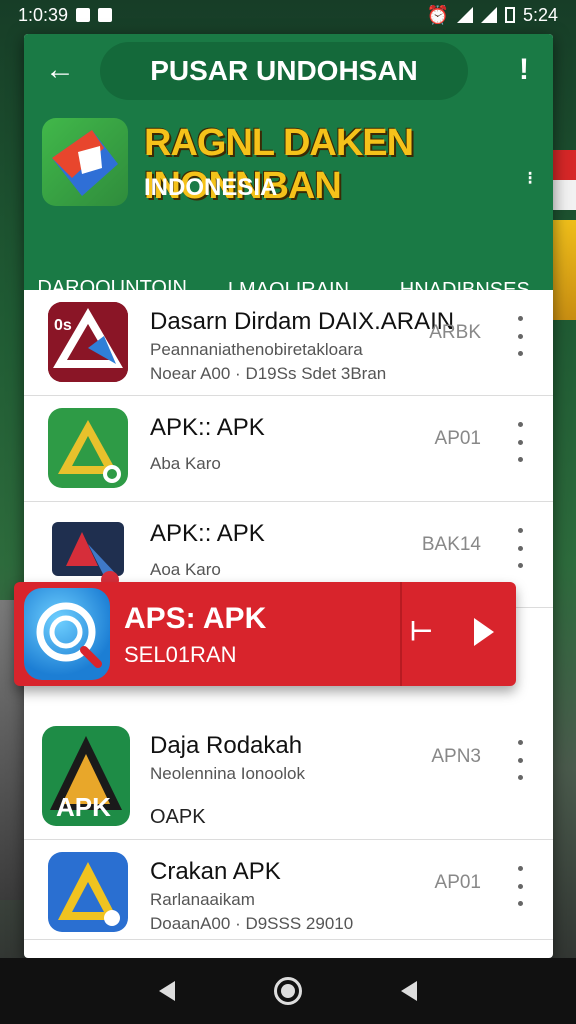 The image size is (576, 1024). Describe the element at coordinates (288, 15) in the screenshot. I see `status-bar: 1:0:39 ⏰ 5:24` at that location.